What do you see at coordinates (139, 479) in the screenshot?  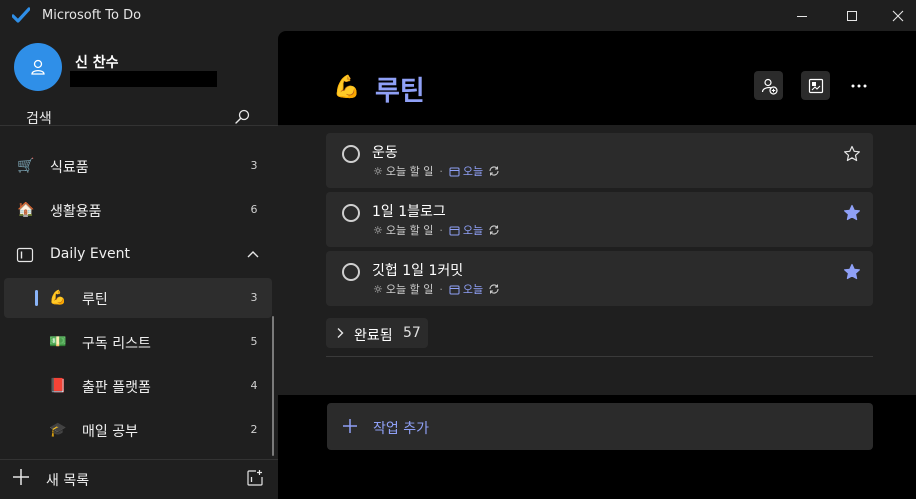 I see `new-list-button: 새 목록` at bounding box center [139, 479].